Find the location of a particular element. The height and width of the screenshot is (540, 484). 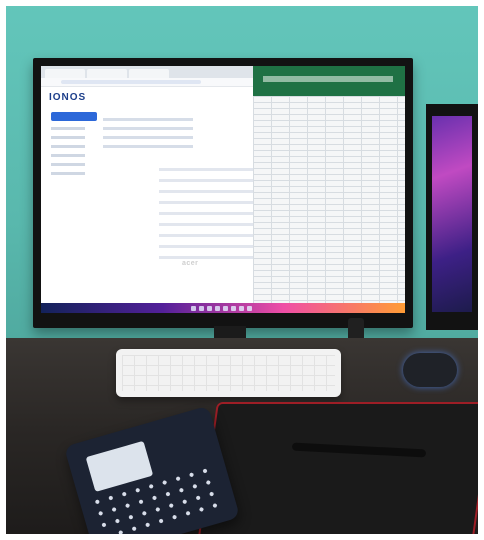

mouse is located at coordinates (430, 370).